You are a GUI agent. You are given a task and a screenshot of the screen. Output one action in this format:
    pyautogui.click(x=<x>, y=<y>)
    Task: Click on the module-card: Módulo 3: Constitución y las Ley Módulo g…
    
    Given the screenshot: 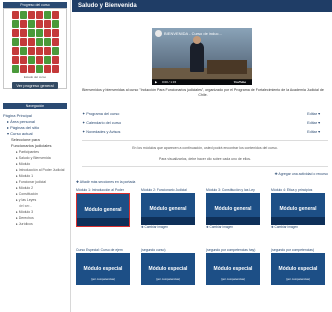 What is the action you would take?
    pyautogui.click(x=233, y=209)
    